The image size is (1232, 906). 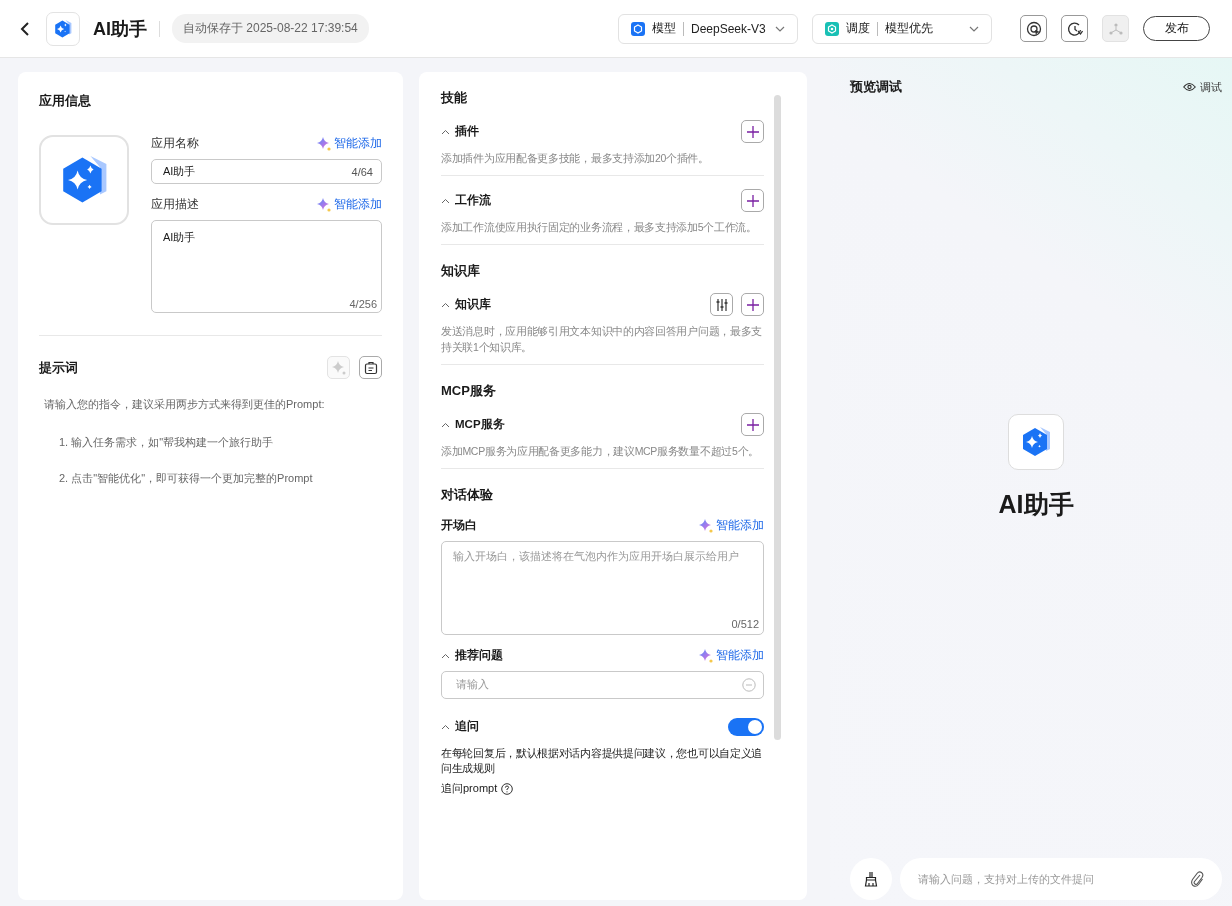 I want to click on prompt-field: 请输入您的指令，建议采用两步方式来得到更佳的Prompt: 1. 输入任务需求，如"帮我构建一个旅行助手 2. 点击"智能优化"，即可获得一个更加完整的Prompt, so click(x=210, y=441).